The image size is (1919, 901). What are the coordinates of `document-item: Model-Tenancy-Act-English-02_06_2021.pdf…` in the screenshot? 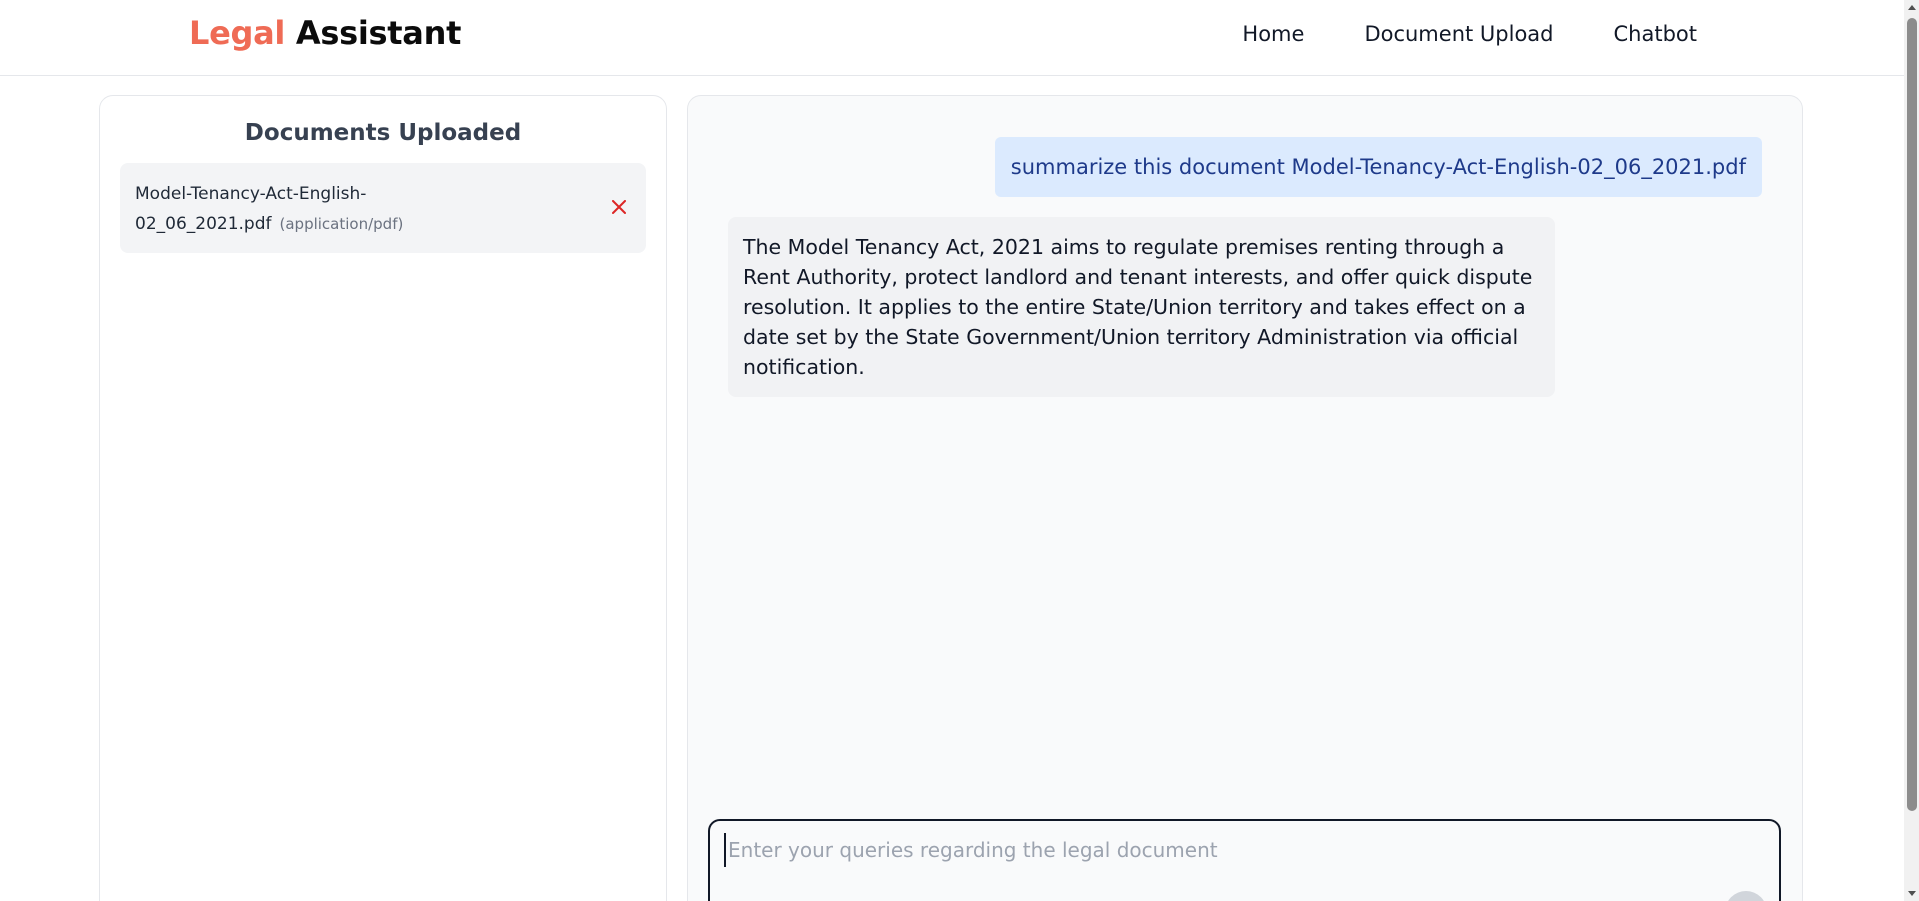 It's located at (383, 208).